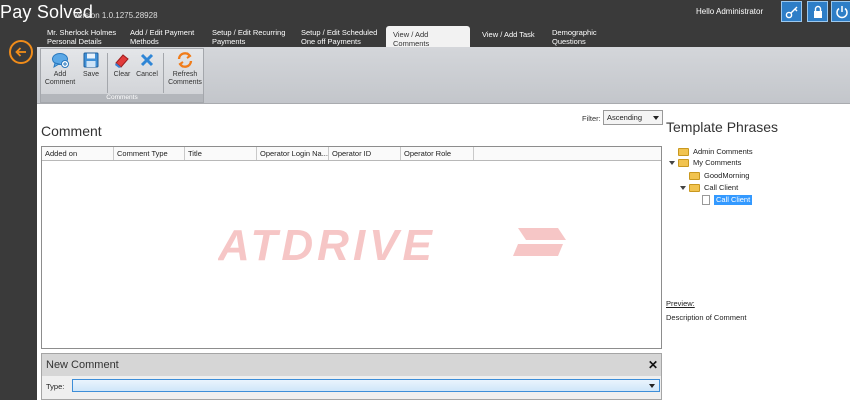 Image resolution: width=850 pixels, height=400 pixels. I want to click on key-icon, so click(791, 12).